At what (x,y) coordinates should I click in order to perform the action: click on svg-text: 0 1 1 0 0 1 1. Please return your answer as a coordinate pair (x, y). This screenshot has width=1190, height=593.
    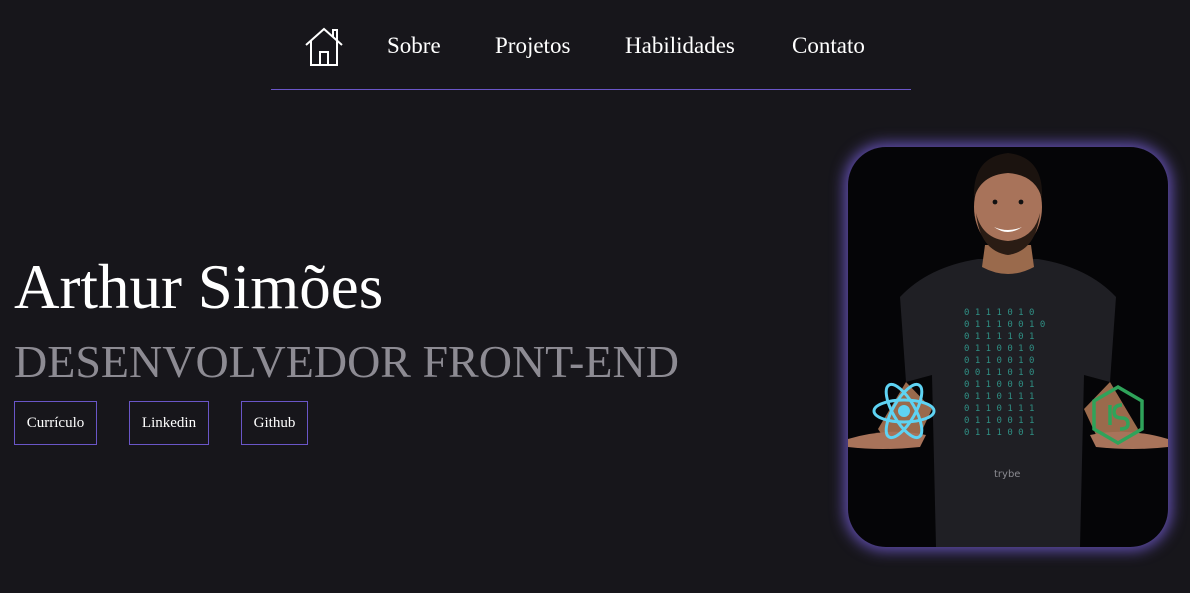
    Looking at the image, I should click on (999, 421).